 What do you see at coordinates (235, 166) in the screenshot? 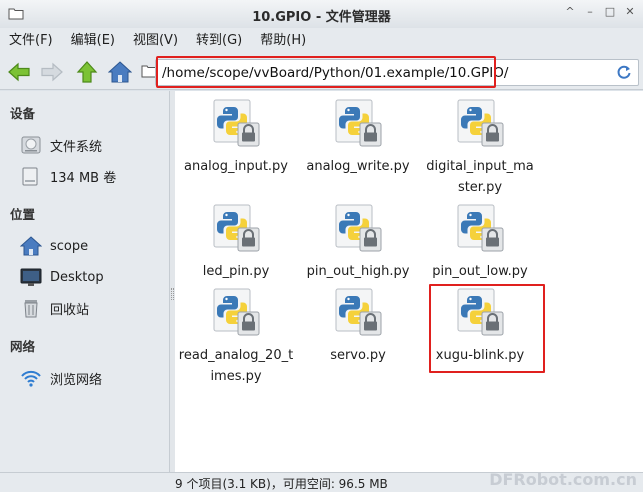
I see `file-name: analog_input.py` at bounding box center [235, 166].